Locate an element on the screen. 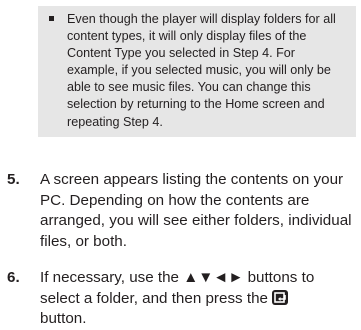  bullet-icon is located at coordinates (51, 18).